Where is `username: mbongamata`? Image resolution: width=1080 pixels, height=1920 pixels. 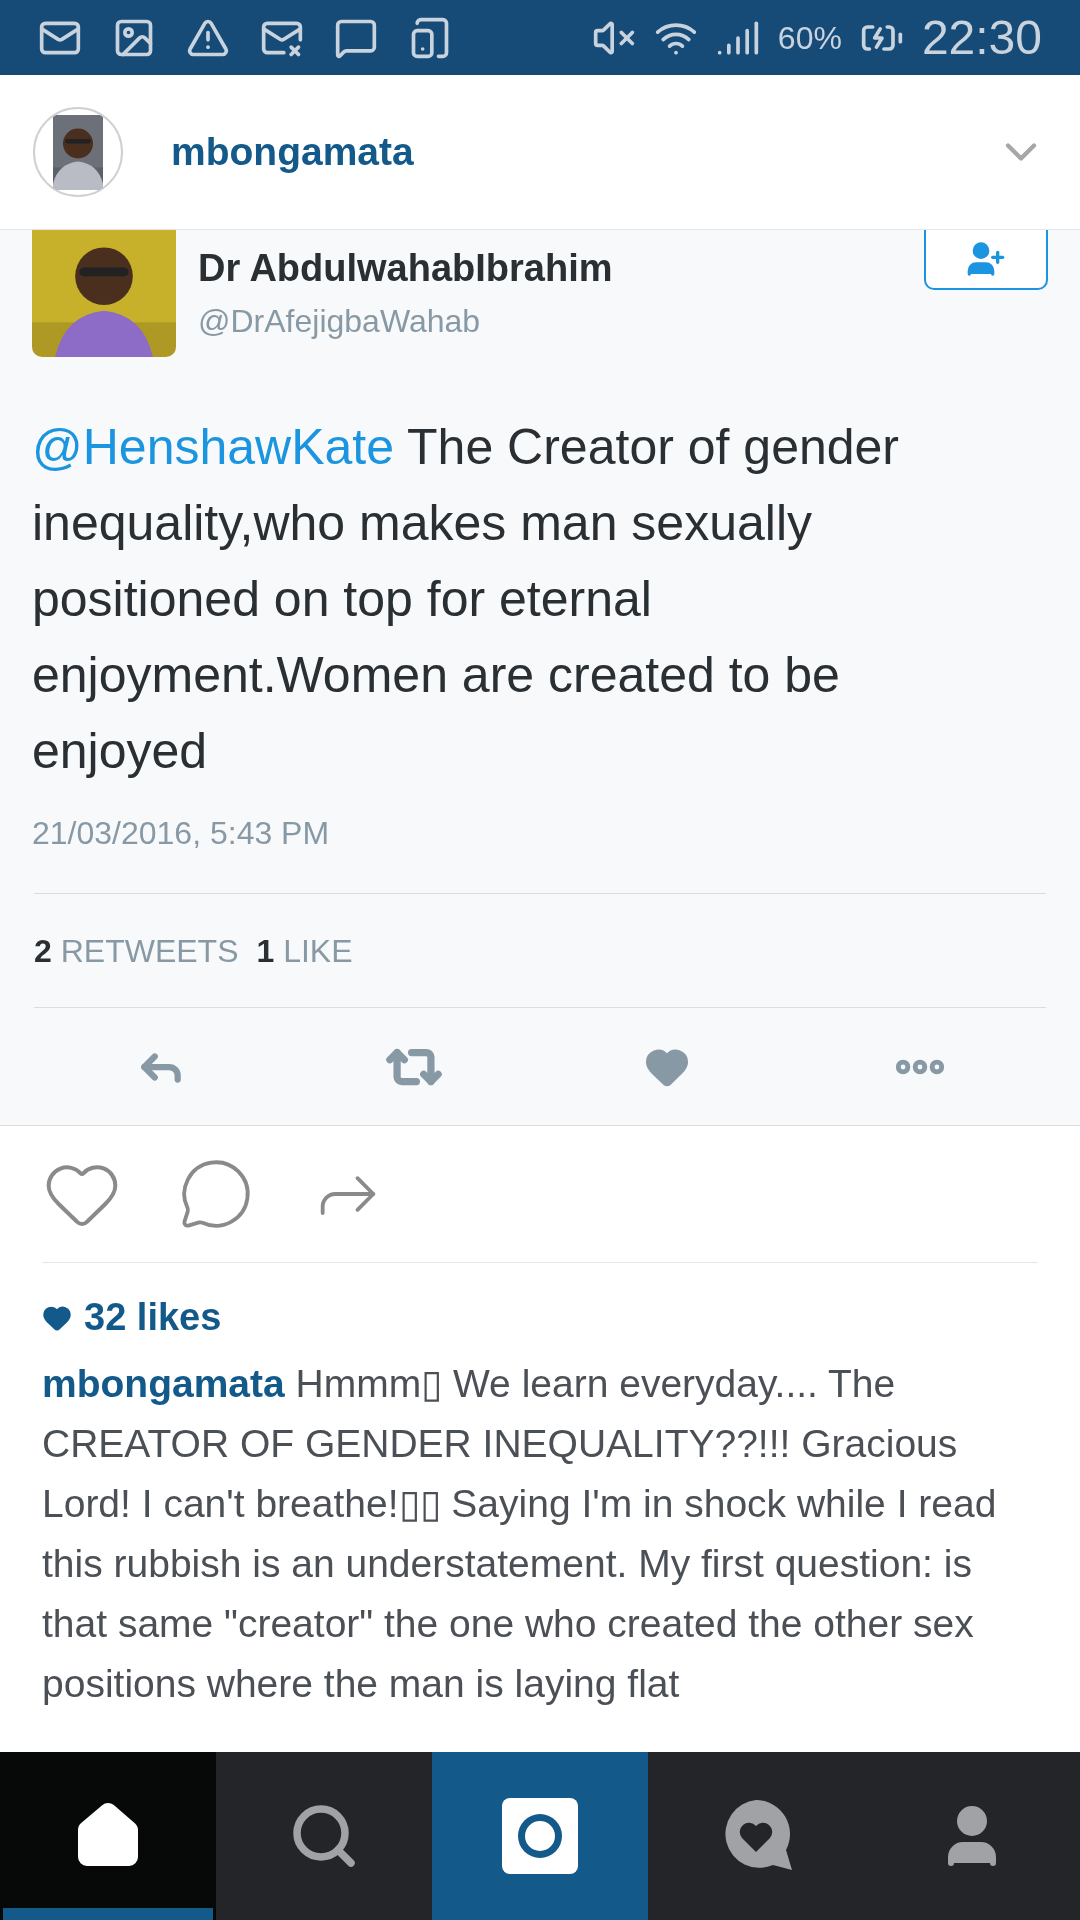
username: mbongamata is located at coordinates (292, 152).